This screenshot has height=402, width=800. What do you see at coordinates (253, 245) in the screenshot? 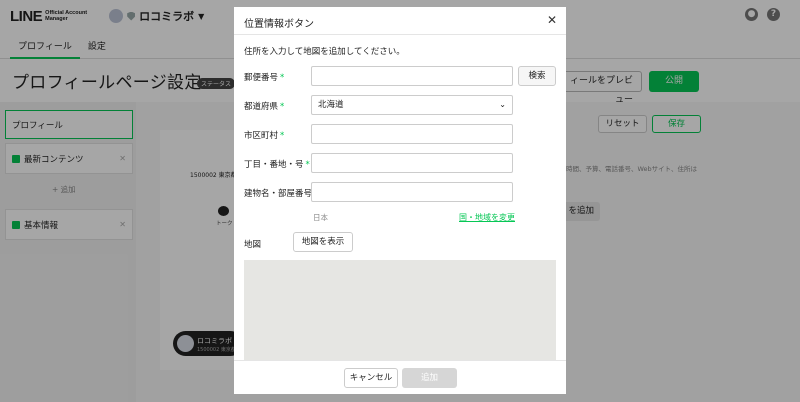
I see `map-label: 地図` at bounding box center [253, 245].